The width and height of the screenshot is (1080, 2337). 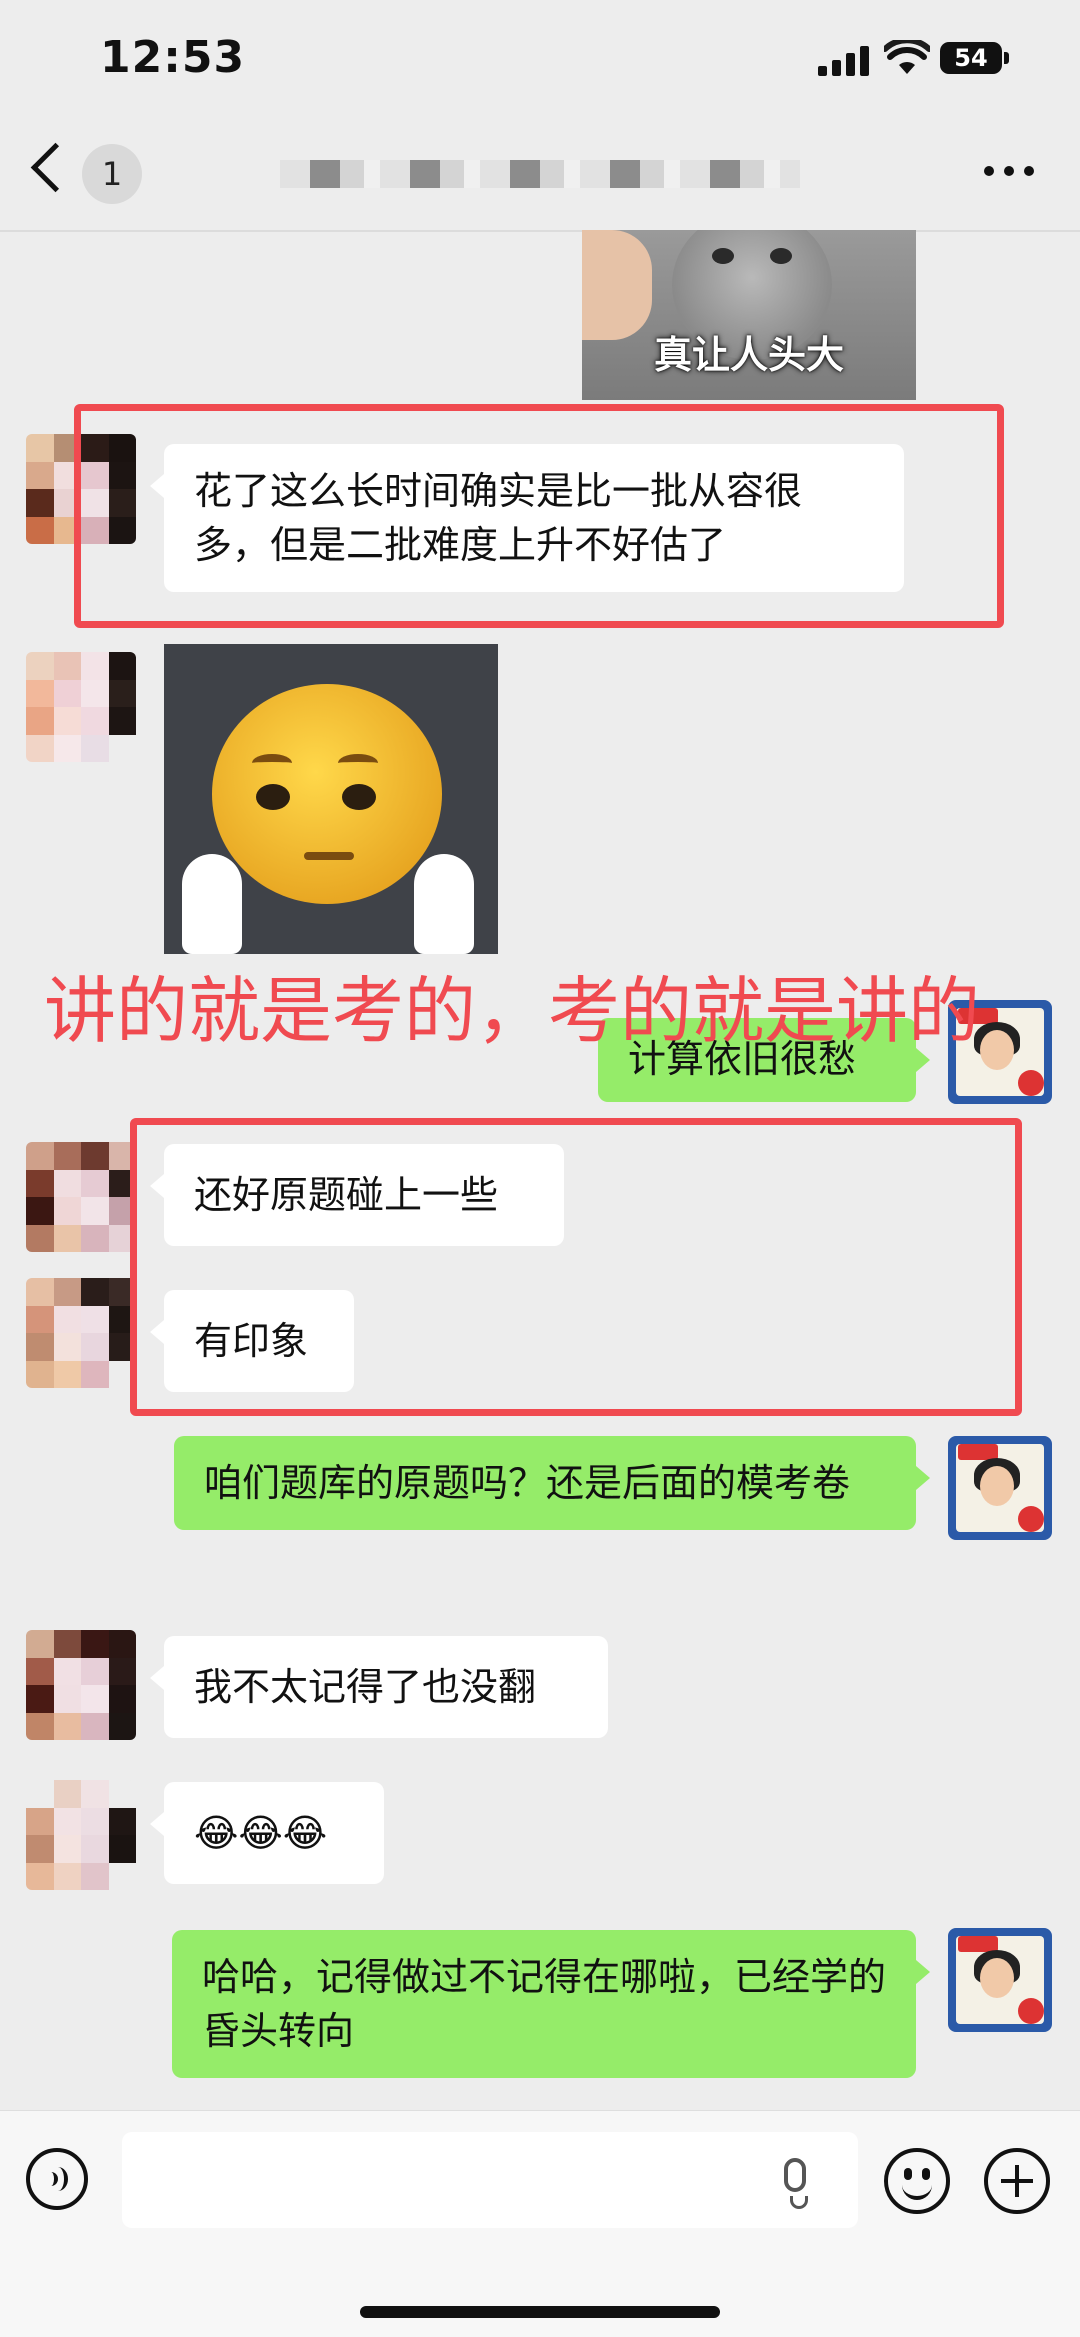 I want to click on home-indicator, so click(x=540, y=2312).